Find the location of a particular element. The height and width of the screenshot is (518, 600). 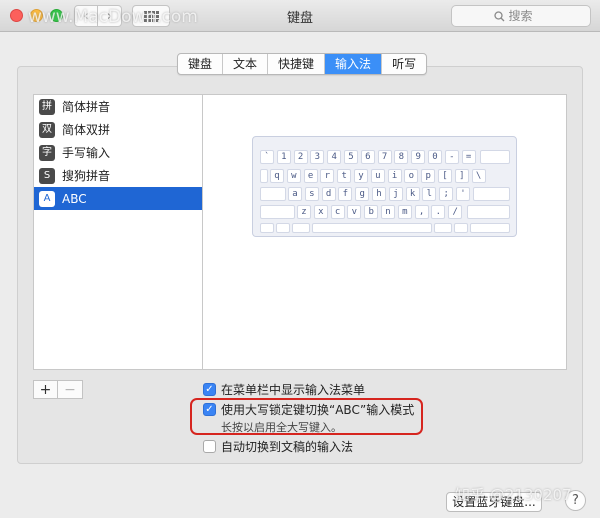

keyboard-key: j is located at coordinates (395, 194).